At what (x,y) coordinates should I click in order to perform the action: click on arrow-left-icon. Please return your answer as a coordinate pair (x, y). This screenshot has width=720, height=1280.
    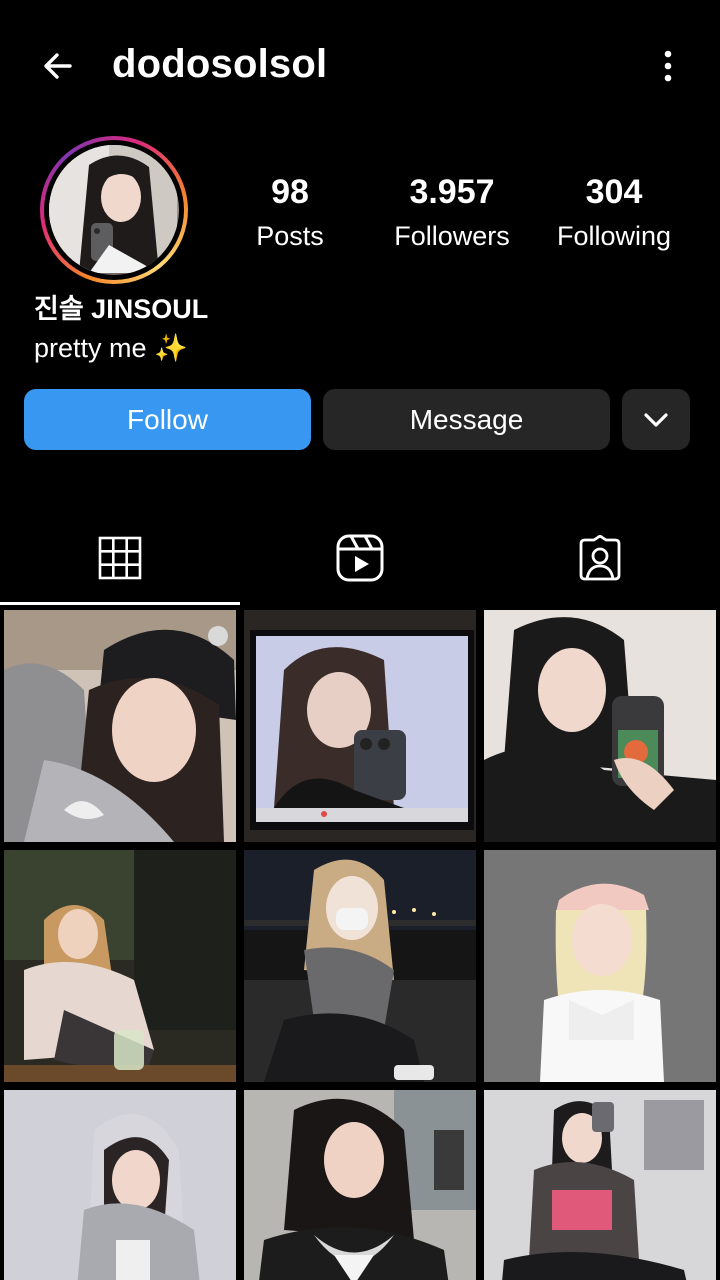
    Looking at the image, I should click on (58, 66).